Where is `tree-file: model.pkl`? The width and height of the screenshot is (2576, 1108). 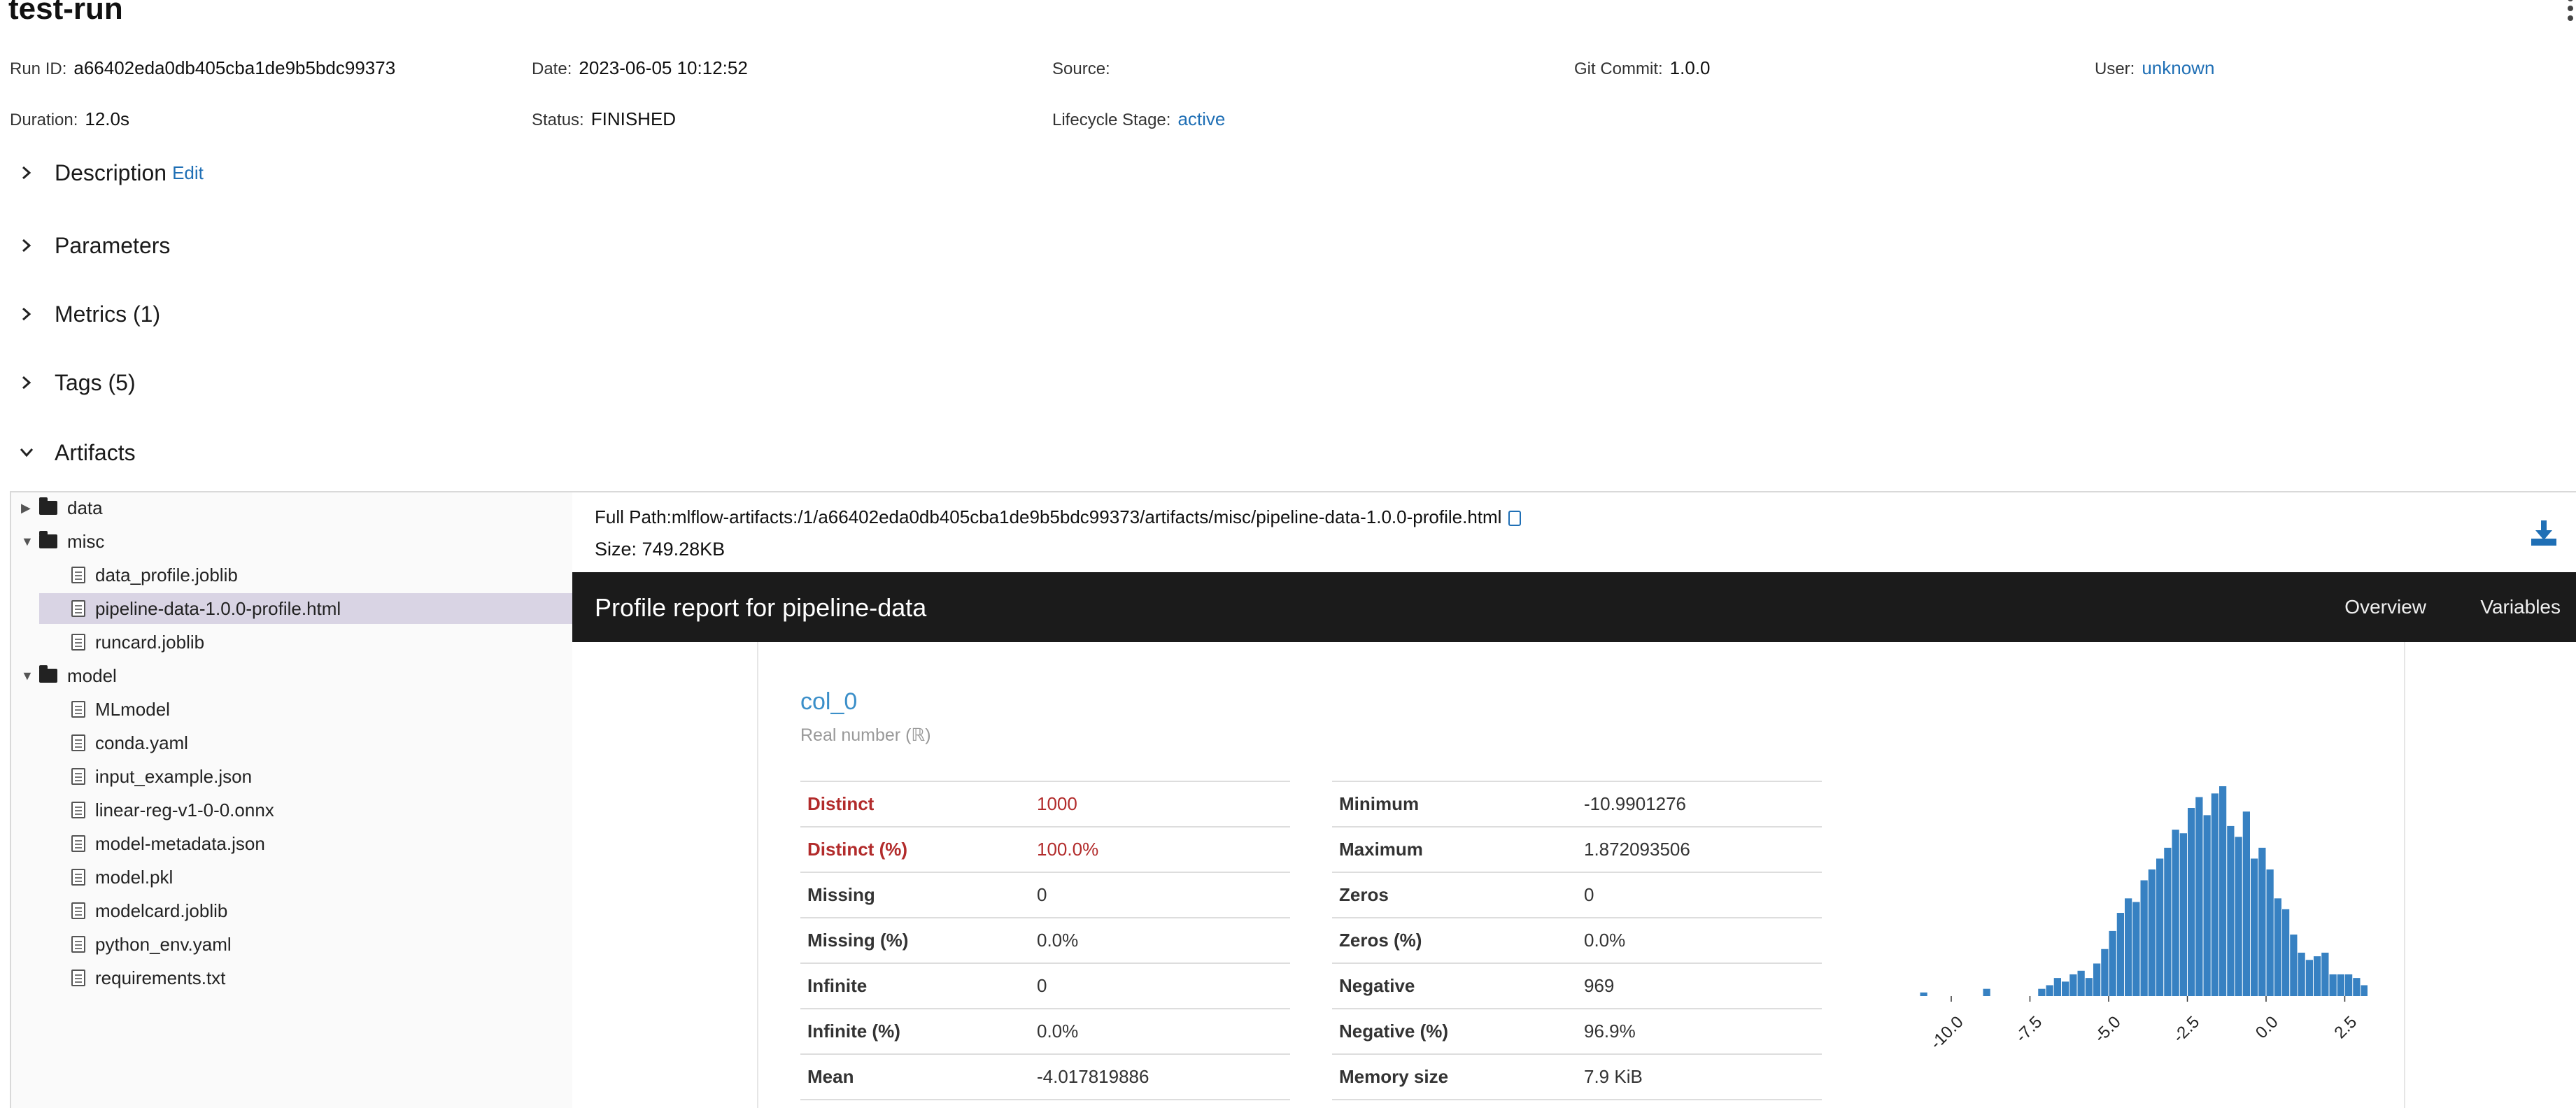
tree-file: model.pkl is located at coordinates (122, 878).